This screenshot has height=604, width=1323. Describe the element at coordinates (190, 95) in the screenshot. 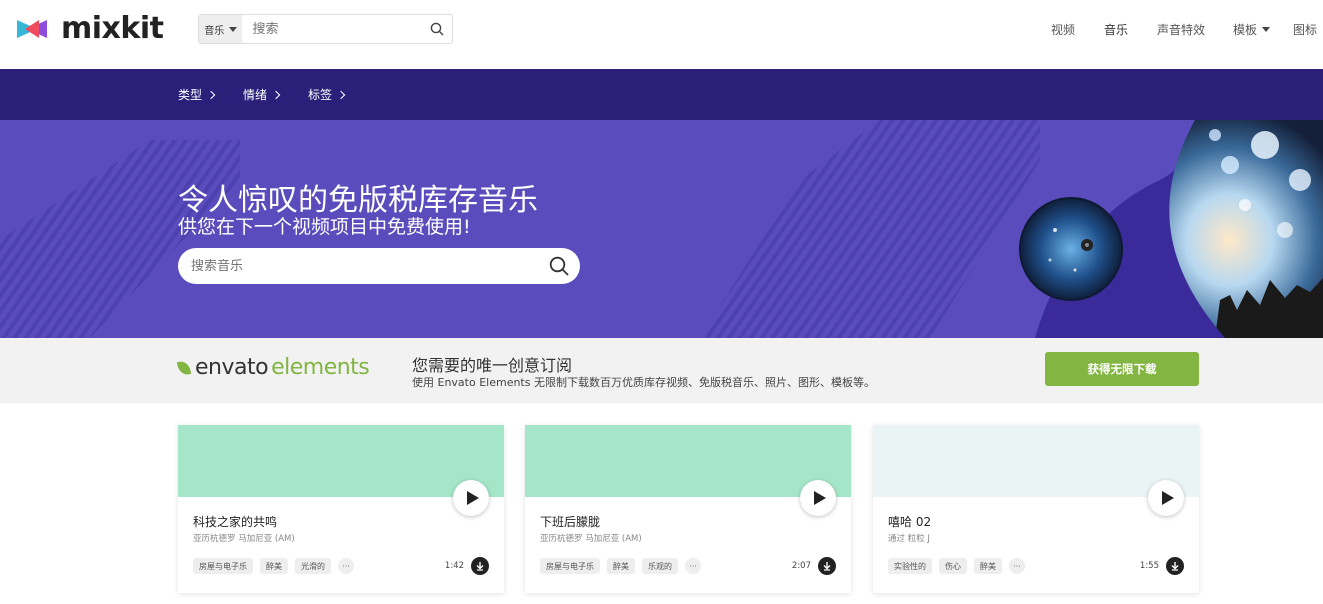

I see `category-label: 类型` at that location.